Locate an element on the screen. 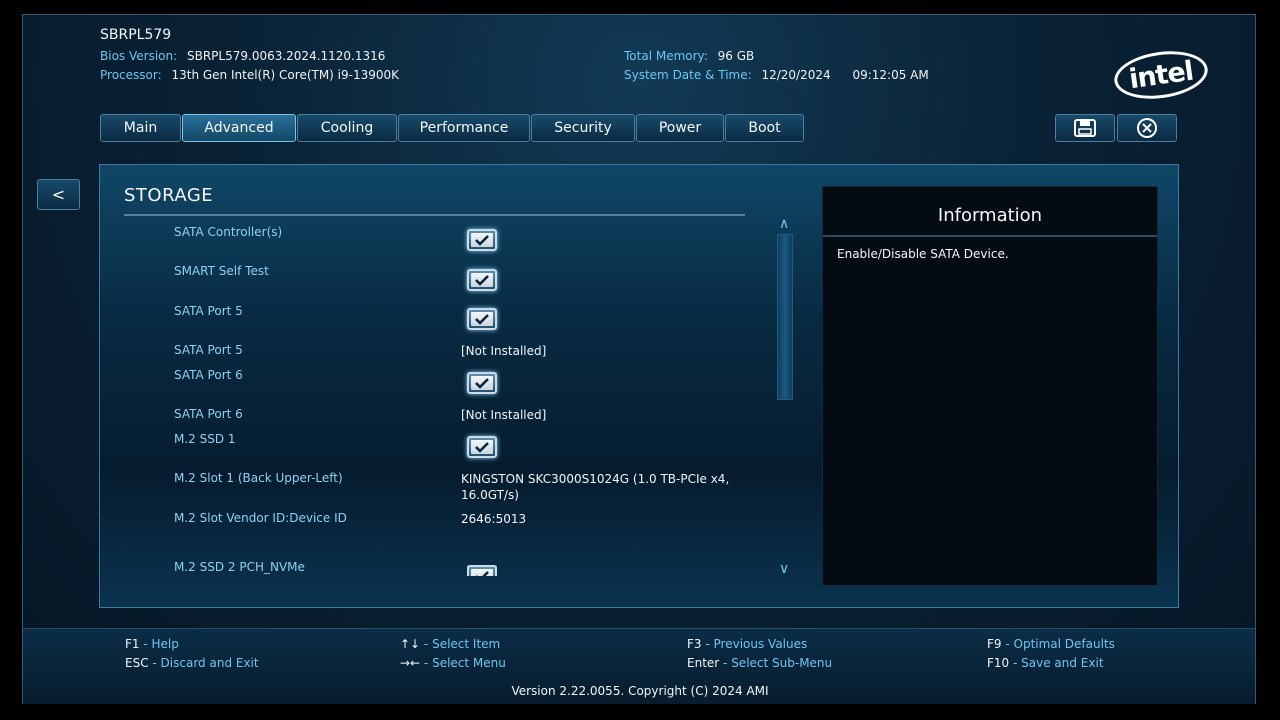 The height and width of the screenshot is (720, 1280). tab-power-label: Power is located at coordinates (680, 128).